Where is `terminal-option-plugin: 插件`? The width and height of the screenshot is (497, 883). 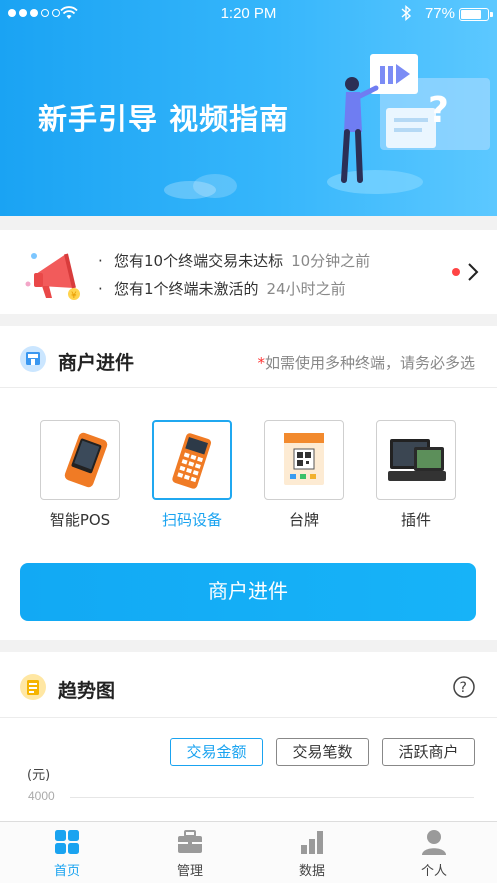
terminal-option-plugin: 插件 is located at coordinates (416, 475).